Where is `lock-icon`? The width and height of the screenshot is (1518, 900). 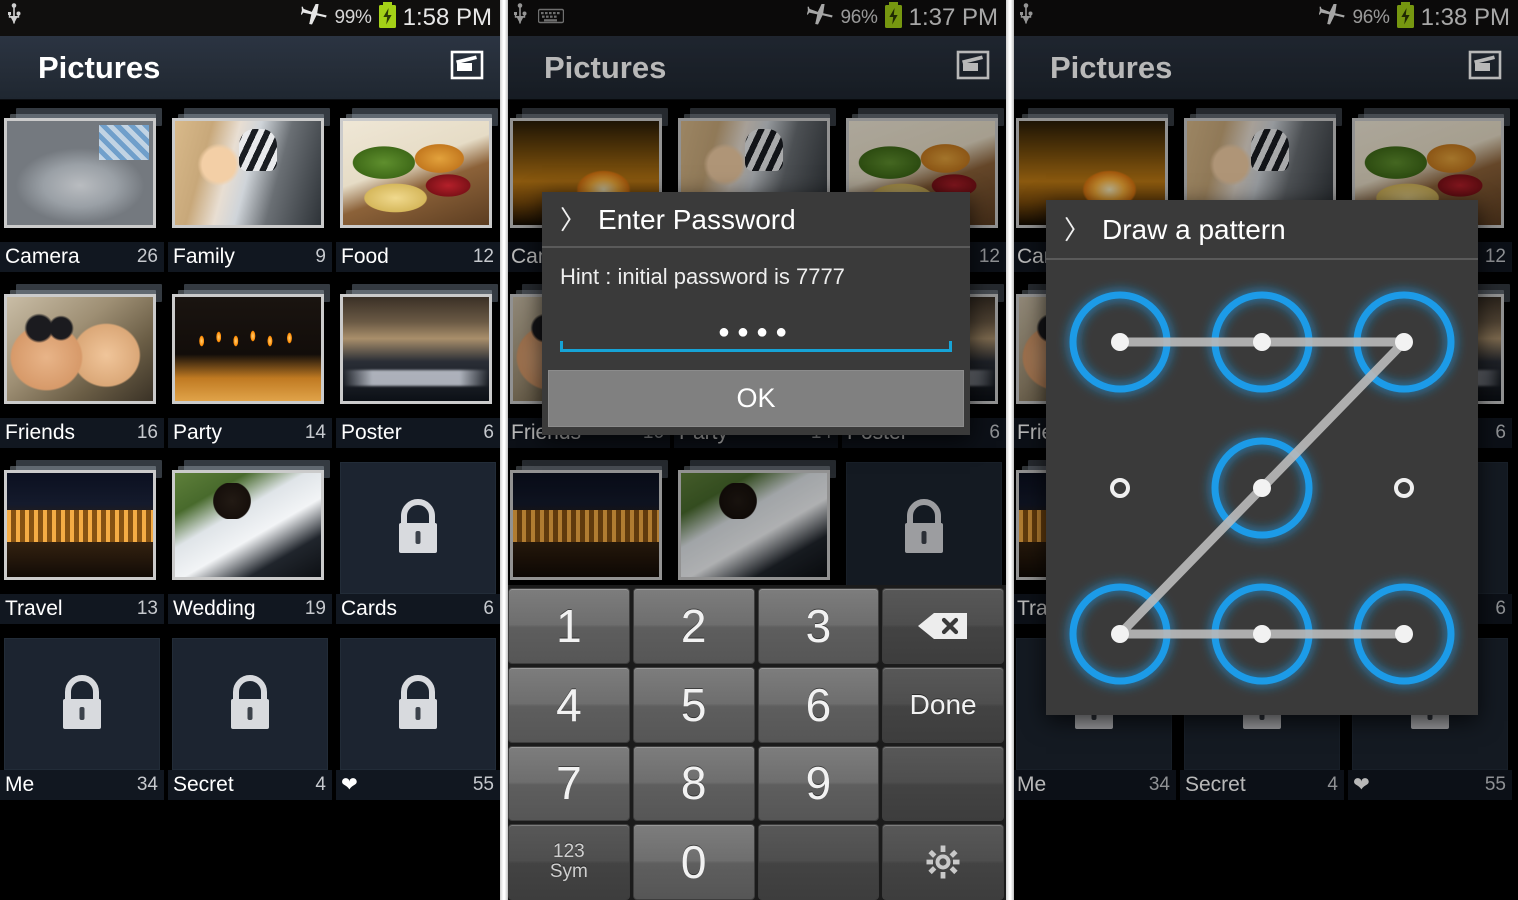
lock-icon is located at coordinates (418, 702).